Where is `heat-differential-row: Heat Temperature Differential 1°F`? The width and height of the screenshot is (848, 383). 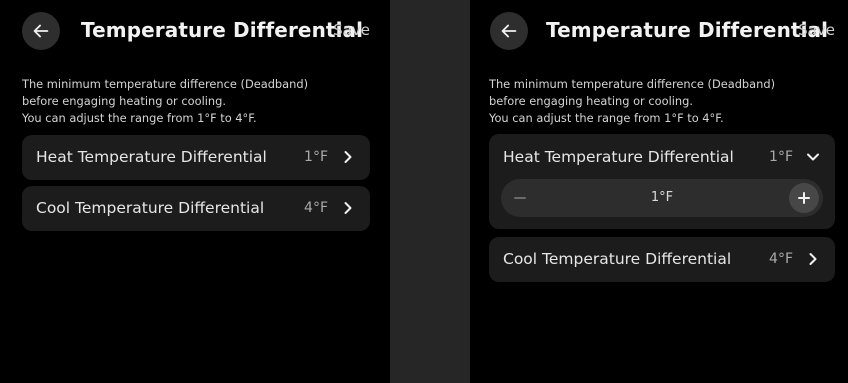 heat-differential-row: Heat Temperature Differential 1°F is located at coordinates (196, 157).